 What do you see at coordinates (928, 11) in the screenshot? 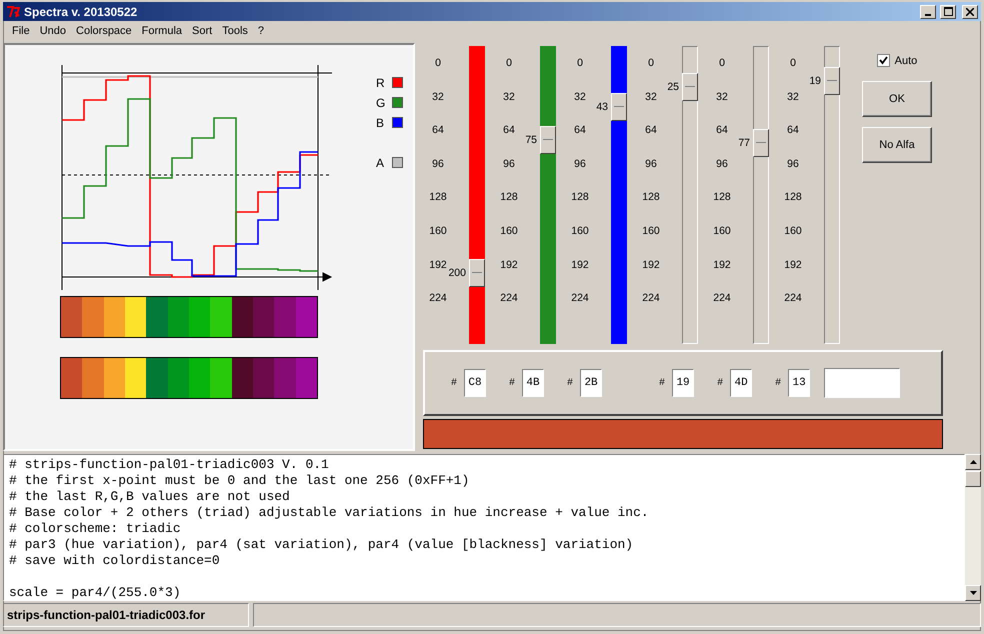
I see `minimize-button` at bounding box center [928, 11].